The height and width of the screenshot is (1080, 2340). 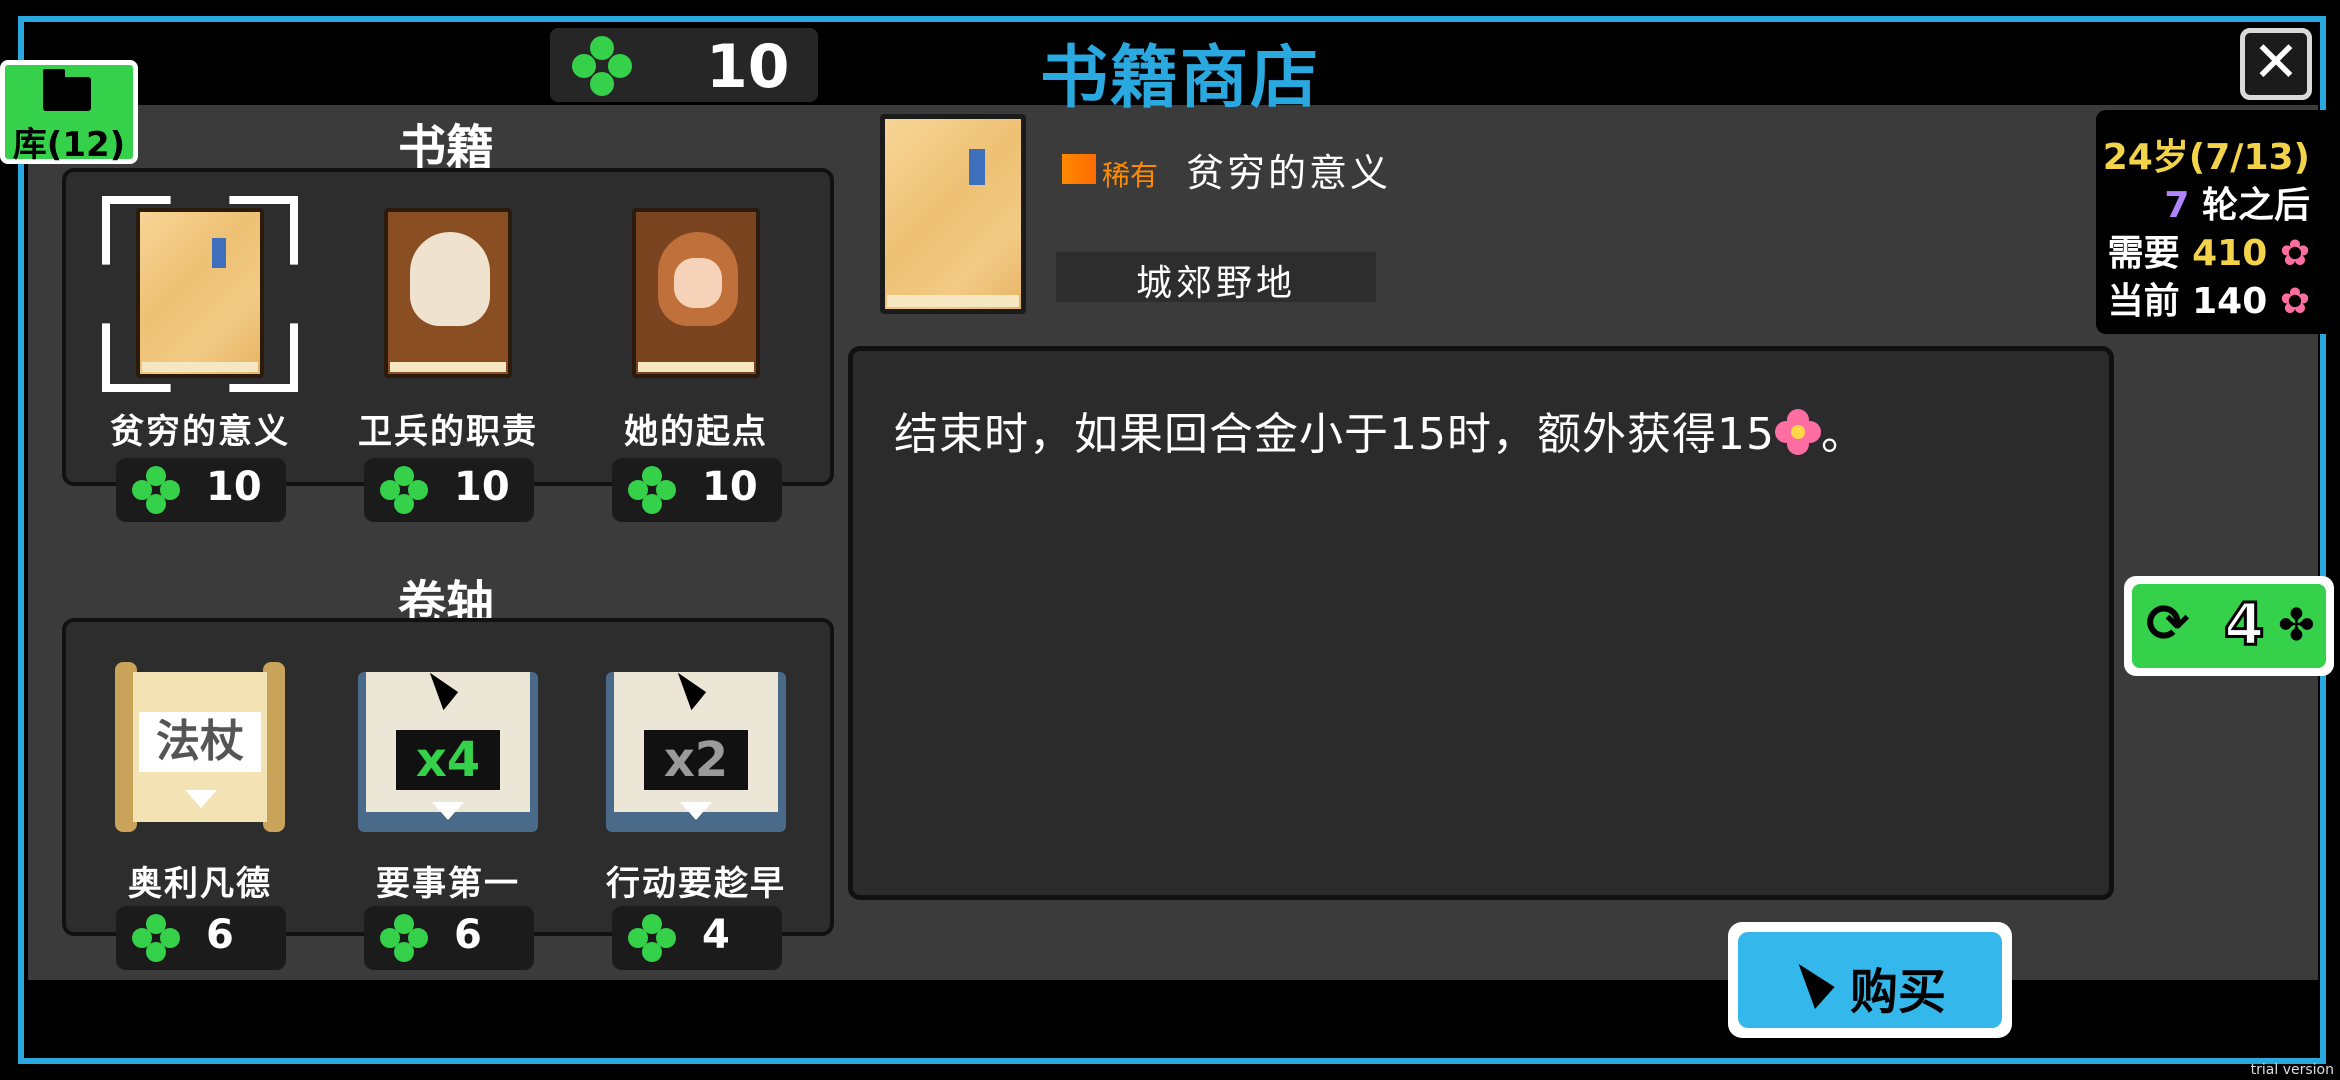 I want to click on close-button: ✕, so click(x=2276, y=64).